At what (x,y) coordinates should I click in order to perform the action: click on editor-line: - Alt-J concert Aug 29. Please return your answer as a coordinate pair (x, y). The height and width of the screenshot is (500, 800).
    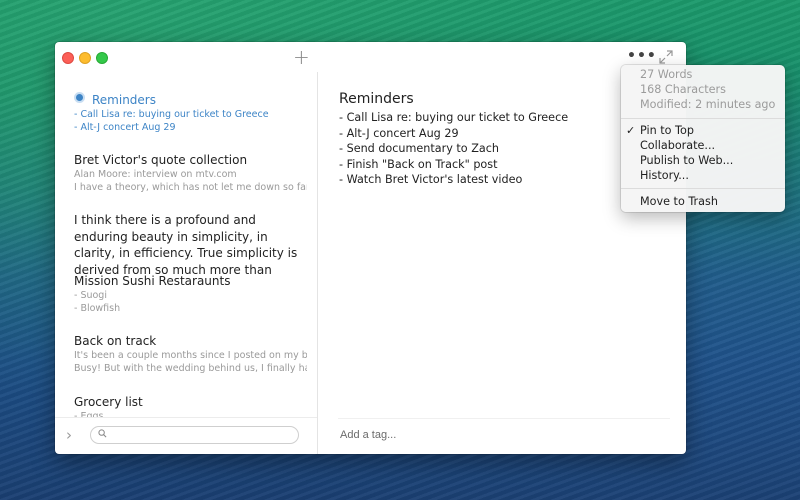
    Looking at the image, I should click on (502, 134).